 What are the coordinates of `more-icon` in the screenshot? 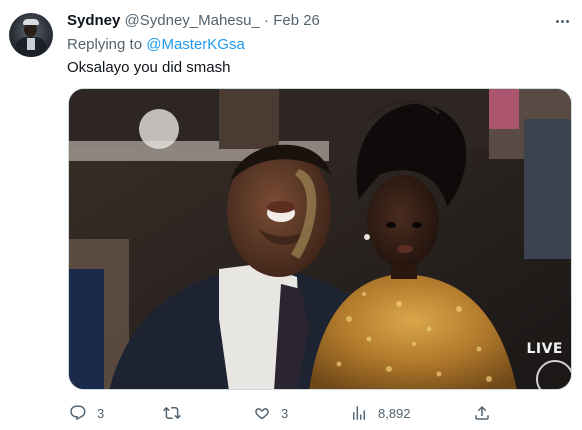 It's located at (562, 21).